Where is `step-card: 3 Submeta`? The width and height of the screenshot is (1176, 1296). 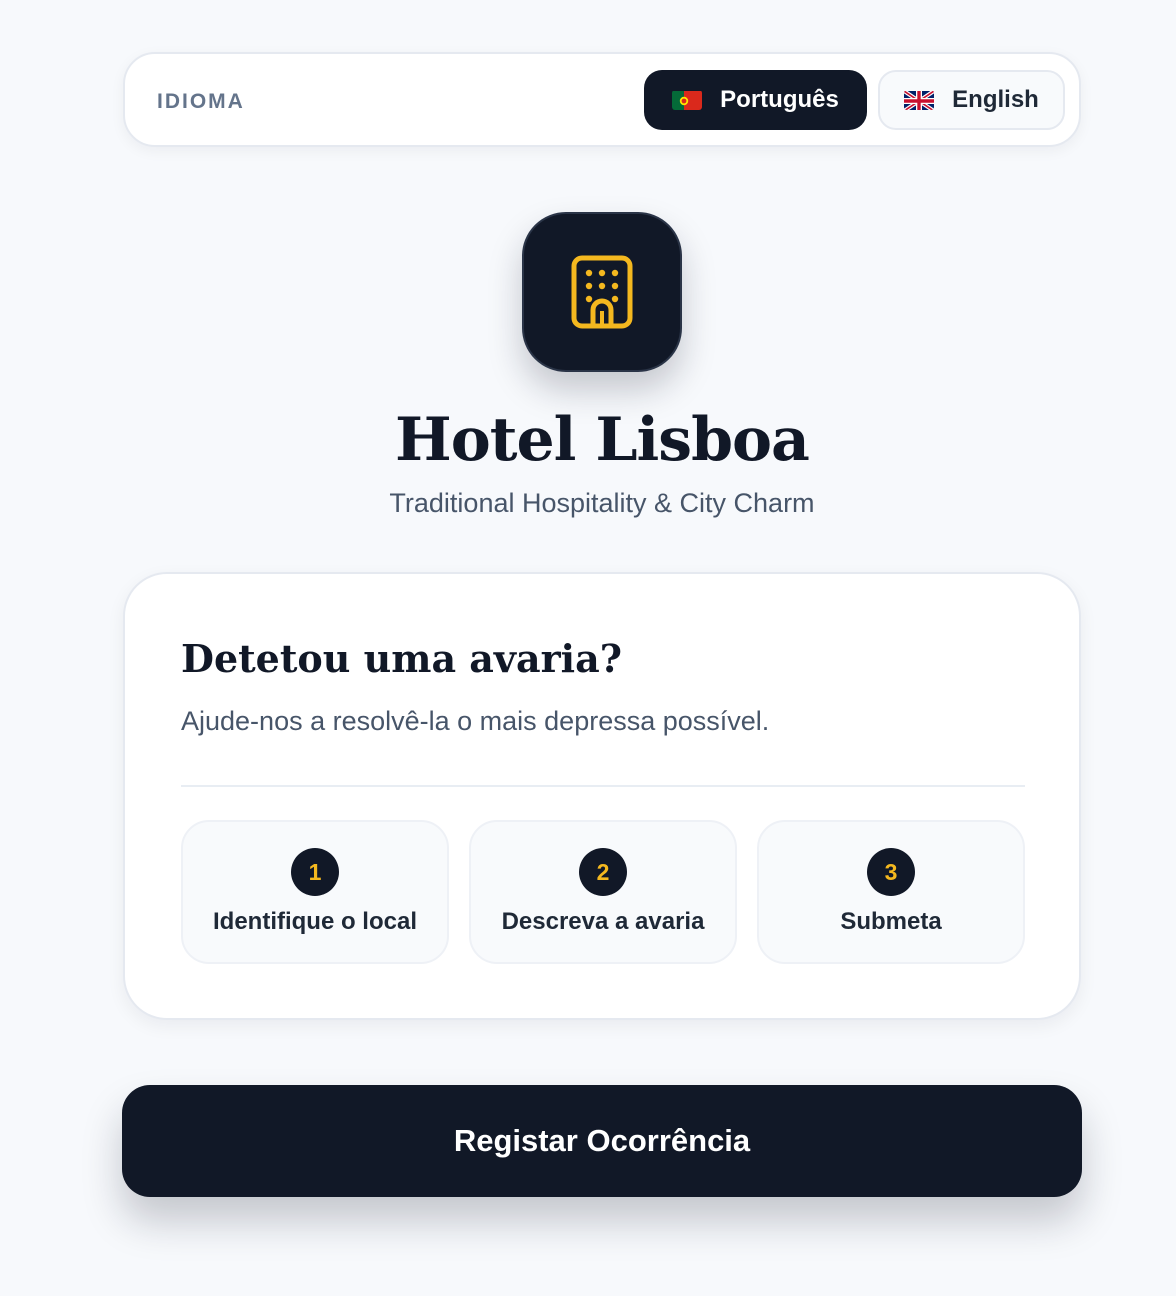
step-card: 3 Submeta is located at coordinates (891, 892).